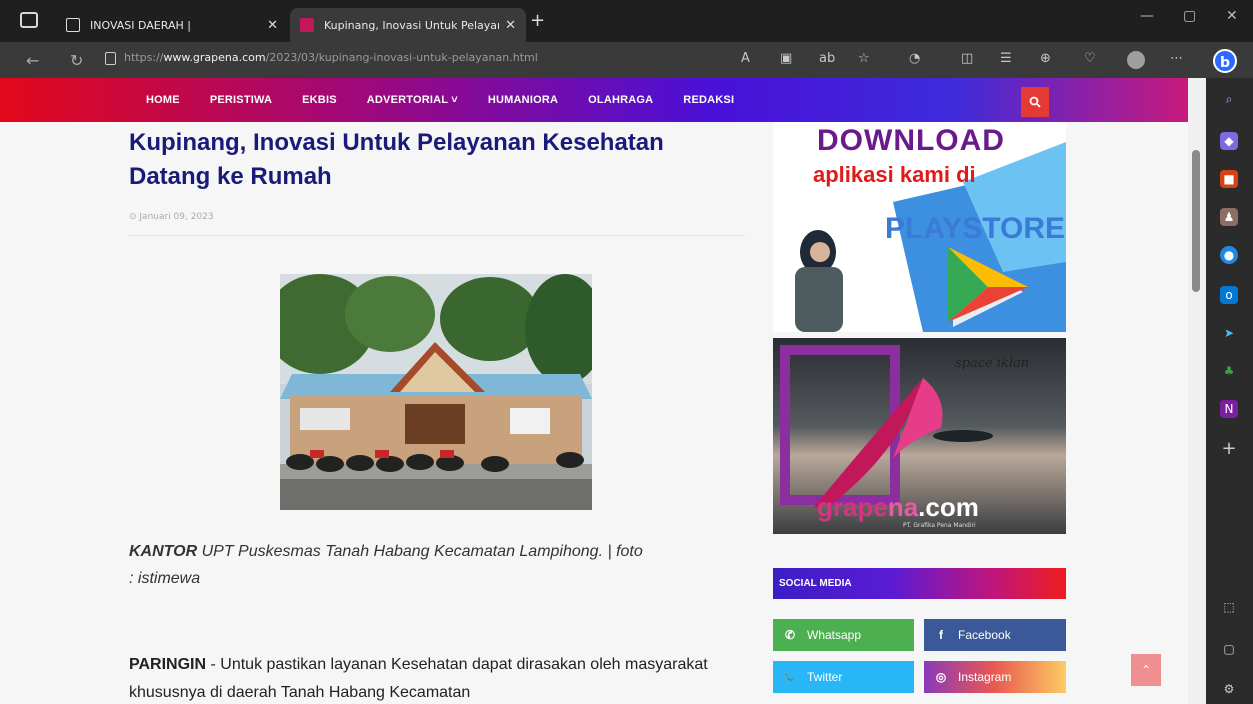 This screenshot has width=1253, height=704. I want to click on sidebar-send-icon: ➤, so click(1229, 333).